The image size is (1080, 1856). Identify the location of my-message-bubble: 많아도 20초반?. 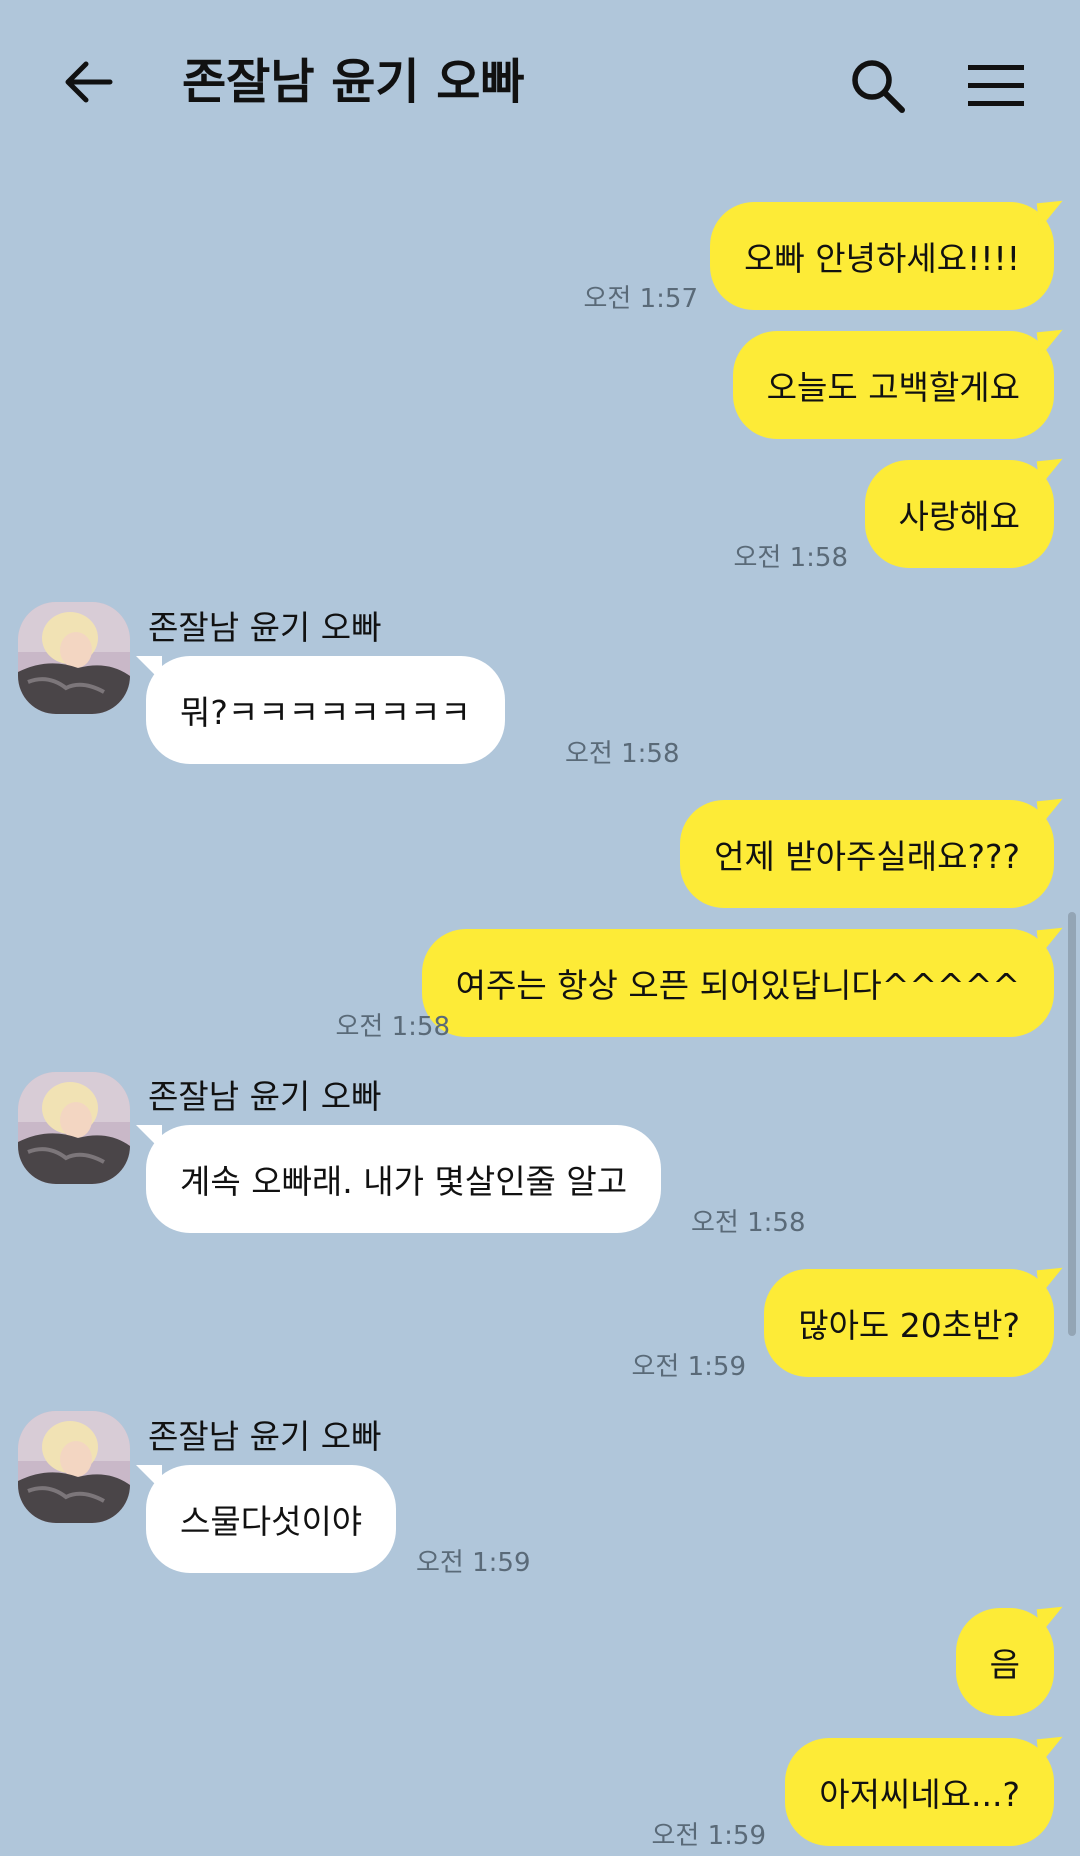
(909, 1323).